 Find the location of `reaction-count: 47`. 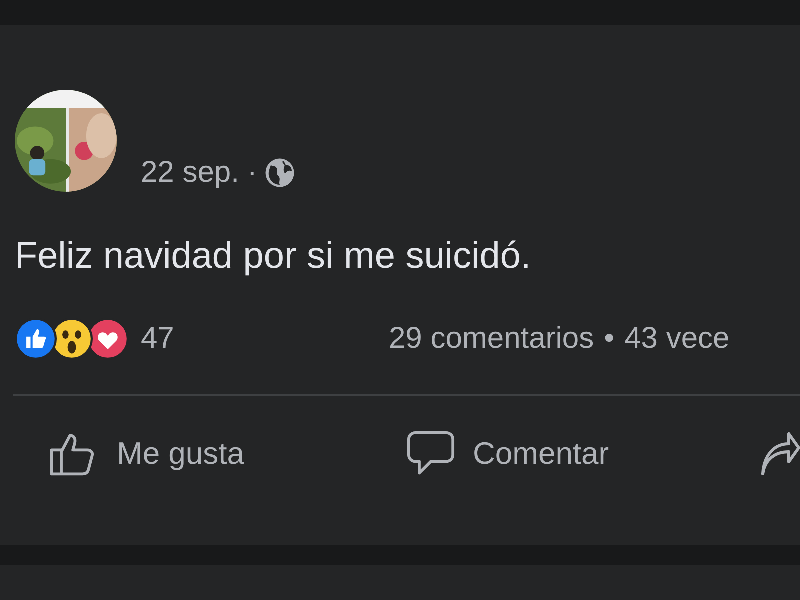

reaction-count: 47 is located at coordinates (157, 339).